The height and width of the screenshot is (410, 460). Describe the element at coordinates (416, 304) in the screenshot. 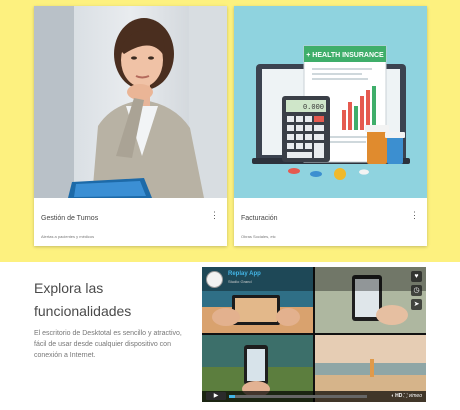

I see `send-icon: ➤` at that location.